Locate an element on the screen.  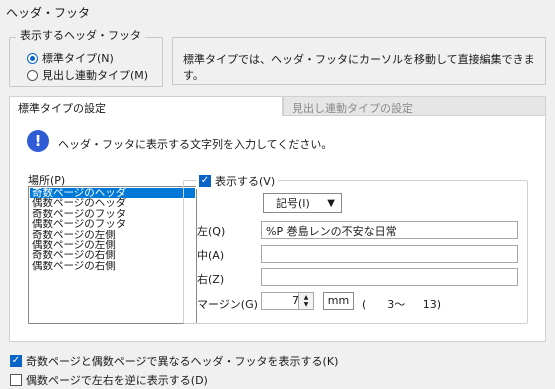
margin-unit-button: mm is located at coordinates (338, 301).